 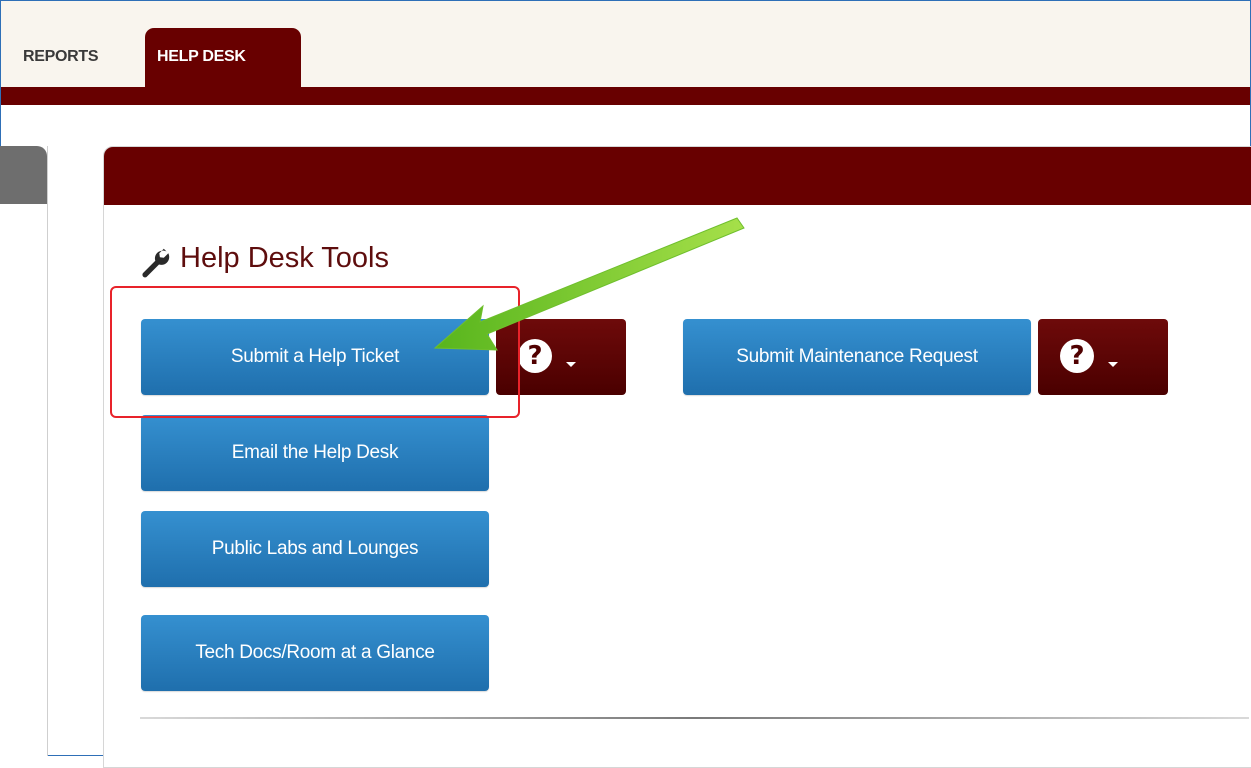 What do you see at coordinates (156, 263) in the screenshot?
I see `wrench-icon` at bounding box center [156, 263].